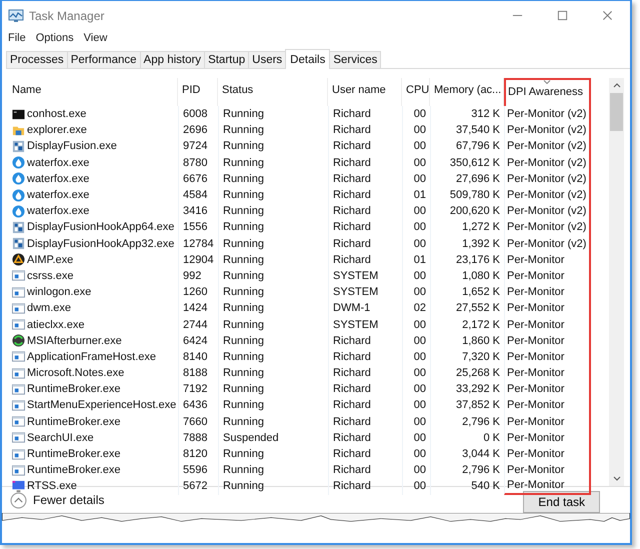  Describe the element at coordinates (478, 389) in the screenshot. I see `table-cell: 33,292 K` at that location.